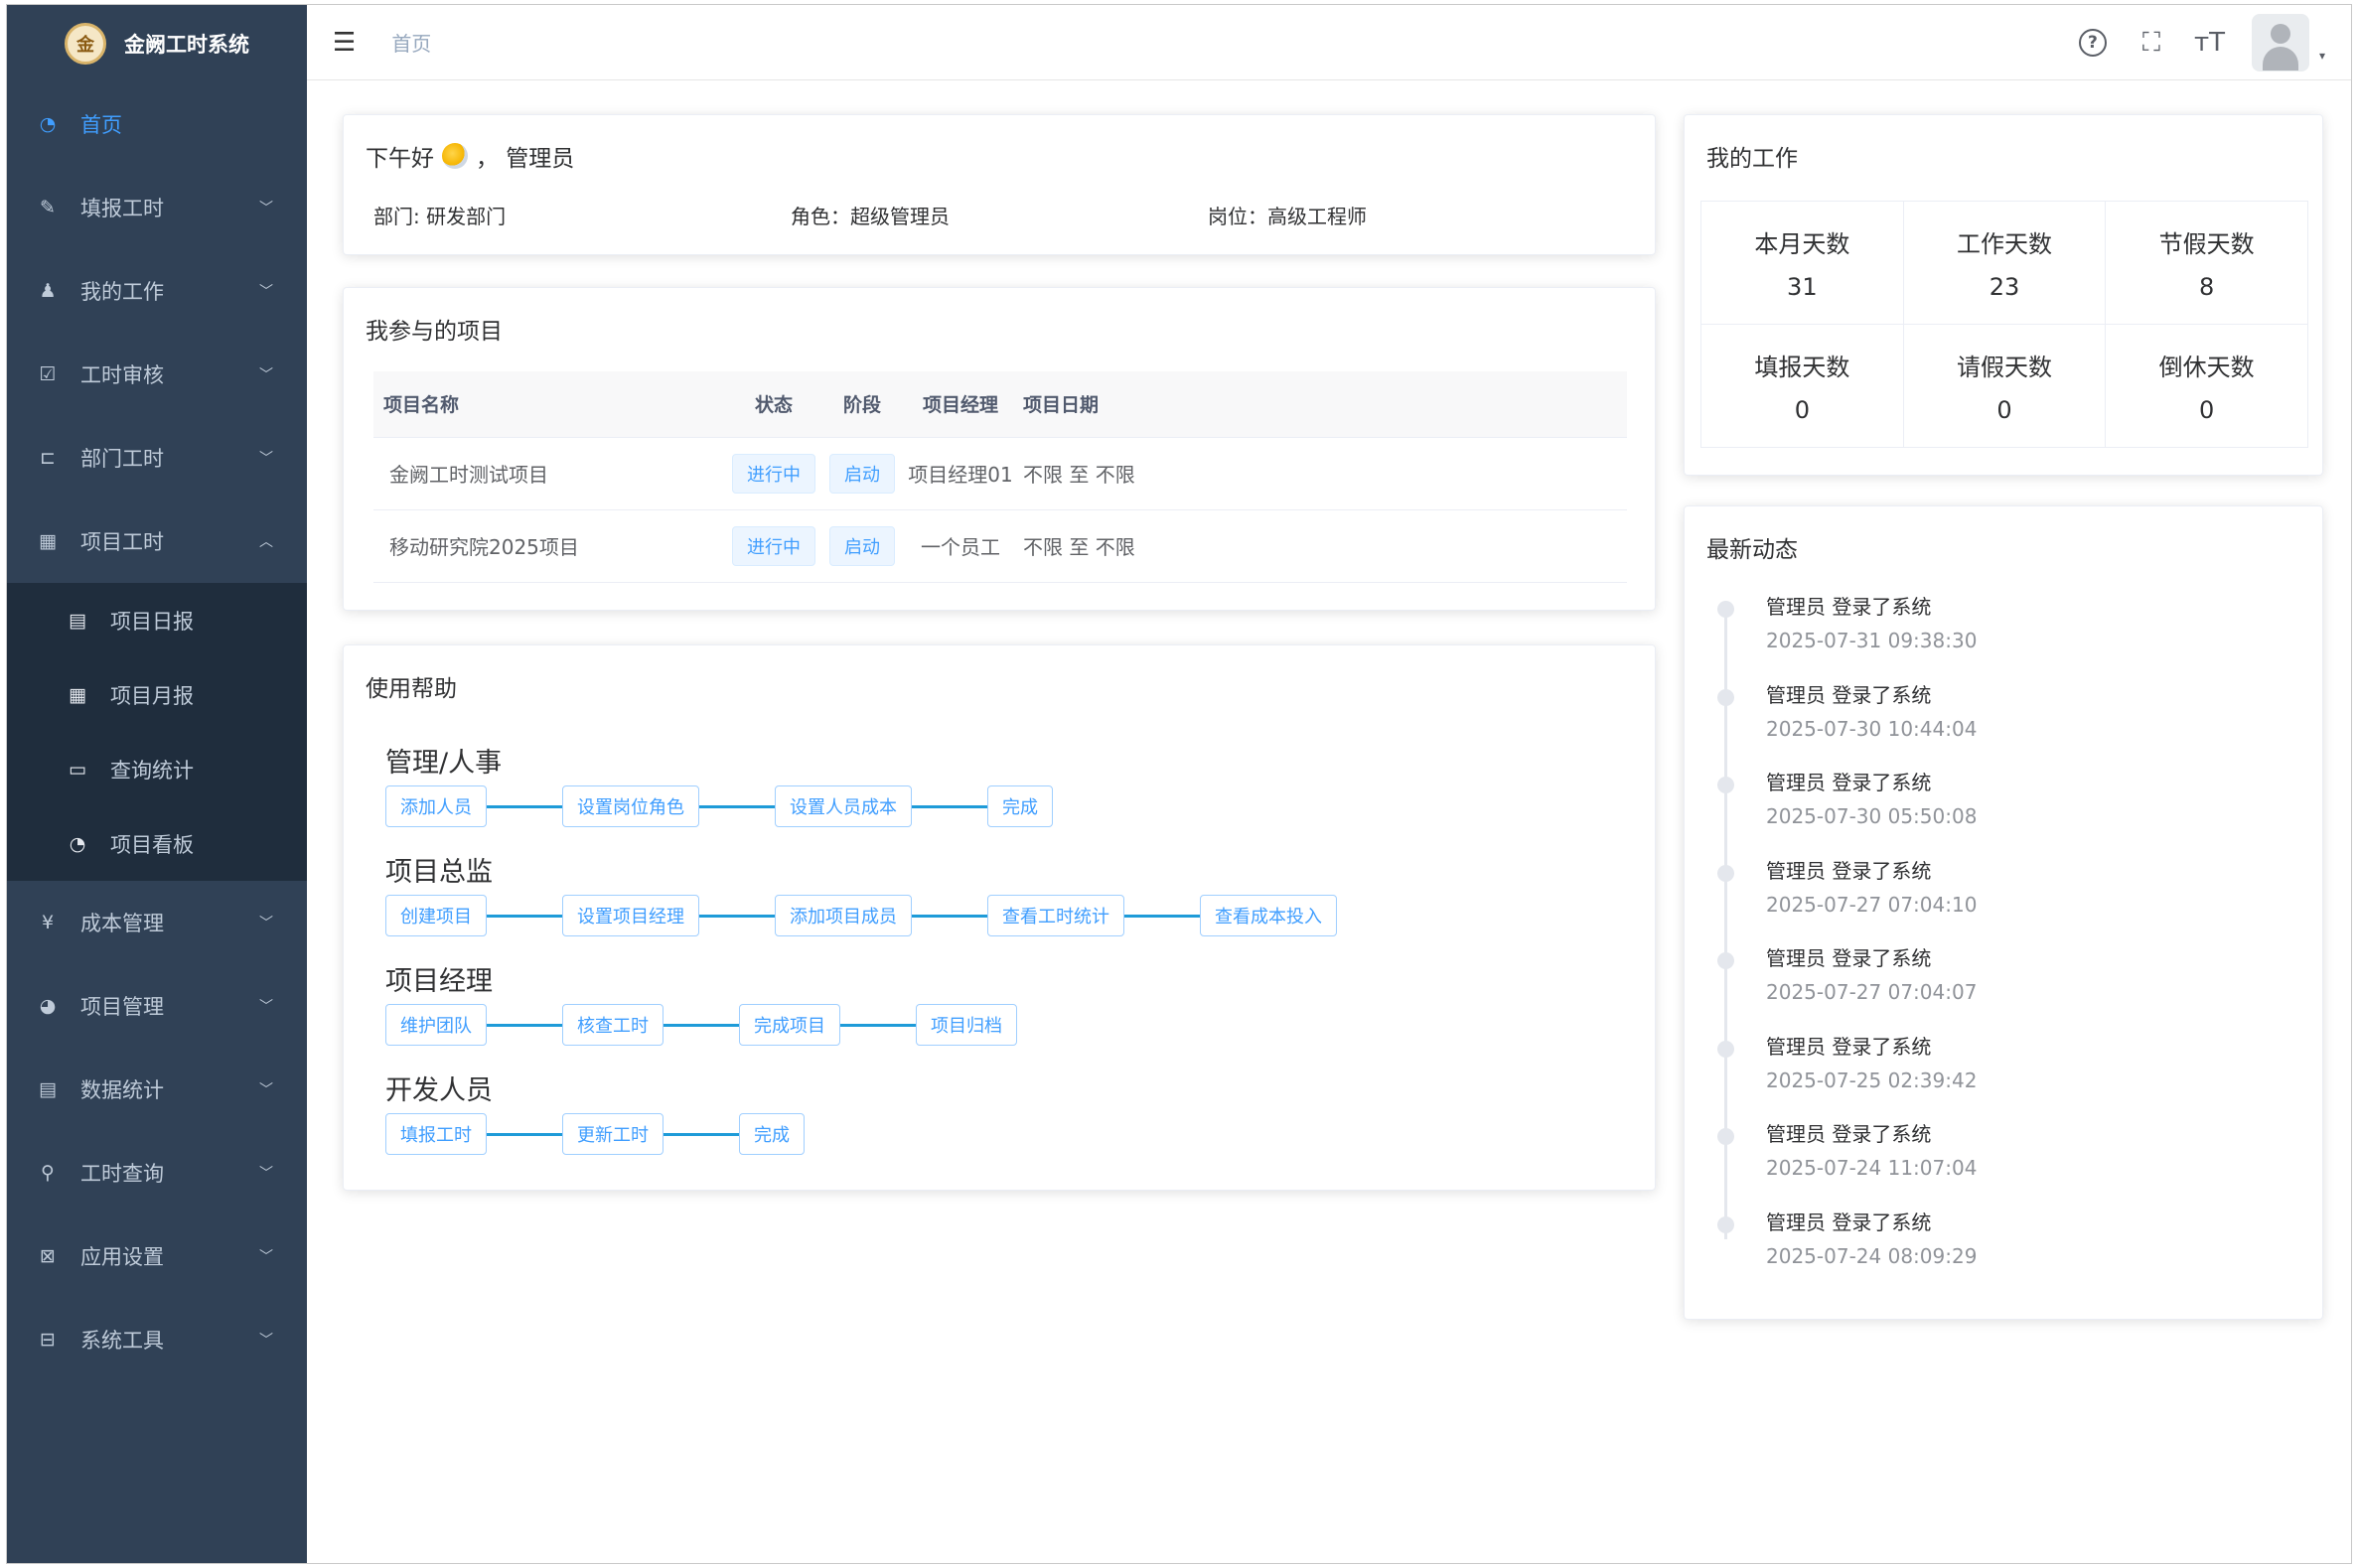 The image size is (2358, 1568). I want to click on sidebar-item-label: 系统工具, so click(122, 1341).